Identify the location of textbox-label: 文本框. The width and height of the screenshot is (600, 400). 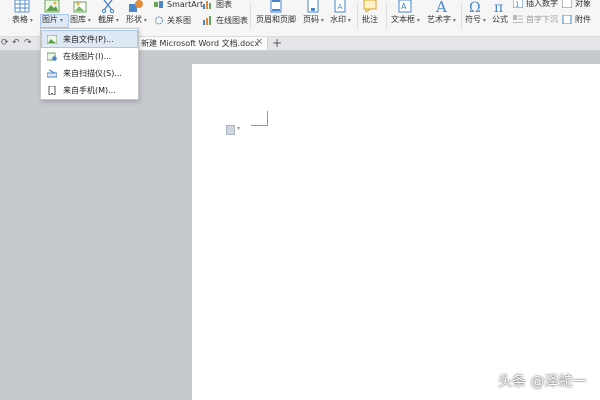
(405, 20).